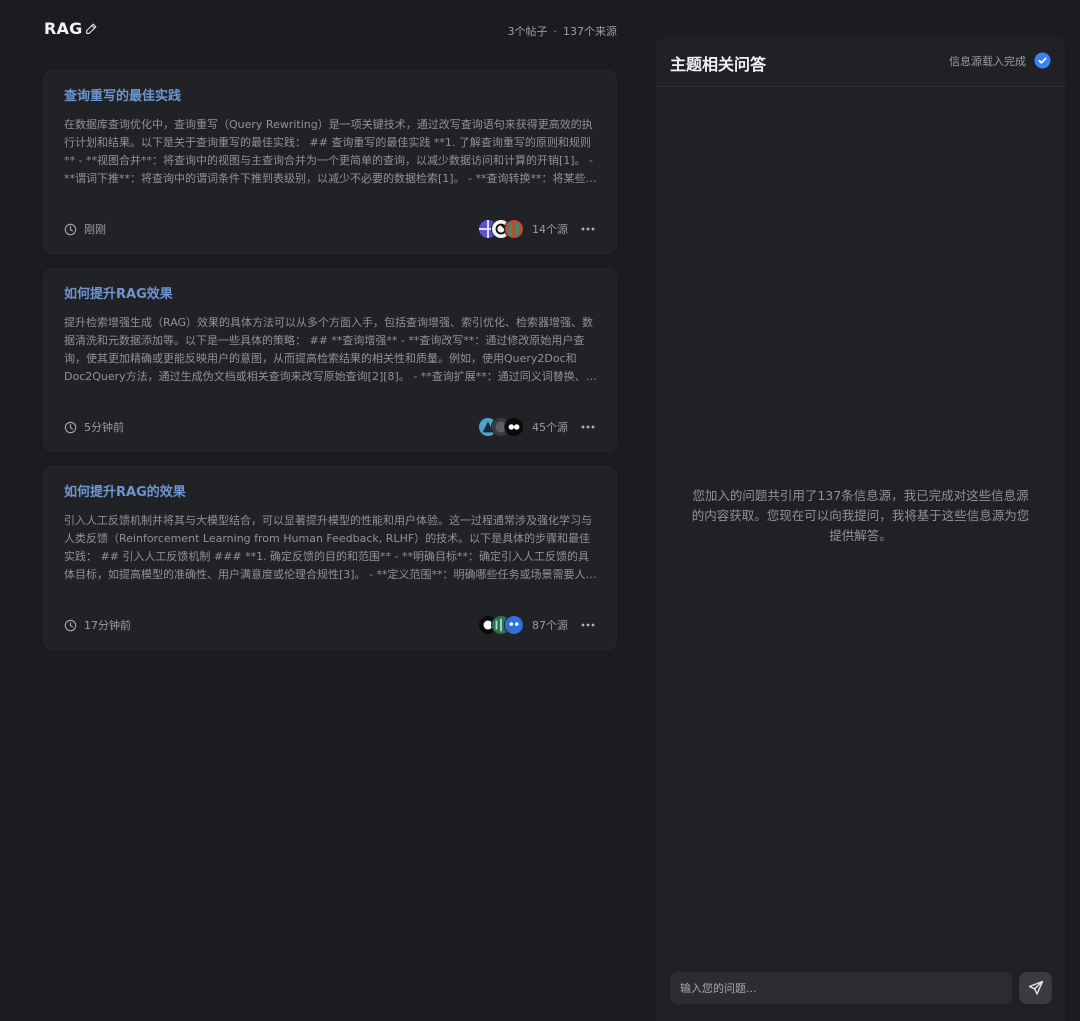 Image resolution: width=1080 pixels, height=1021 pixels. I want to click on source-count: 45个源, so click(550, 427).